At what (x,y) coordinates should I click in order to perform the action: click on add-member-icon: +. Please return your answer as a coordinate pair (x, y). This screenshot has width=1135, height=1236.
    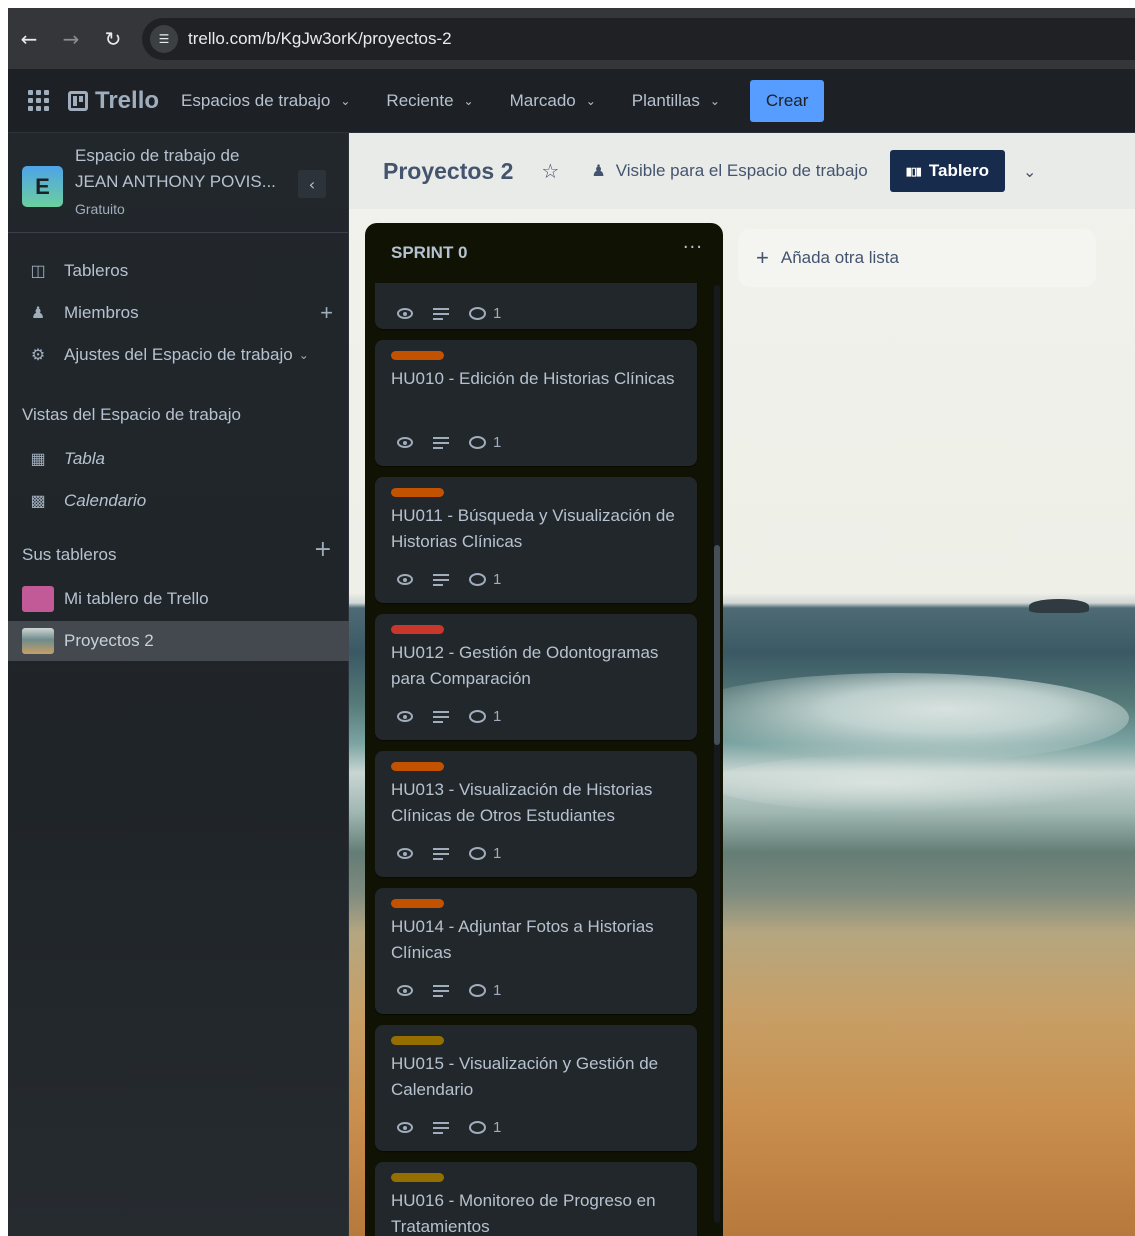
    Looking at the image, I should click on (326, 313).